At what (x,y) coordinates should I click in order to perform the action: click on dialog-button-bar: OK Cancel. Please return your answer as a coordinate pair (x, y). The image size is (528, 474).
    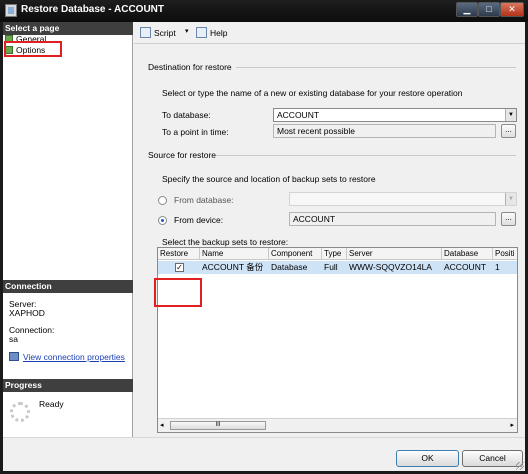
    Looking at the image, I should click on (264, 454).